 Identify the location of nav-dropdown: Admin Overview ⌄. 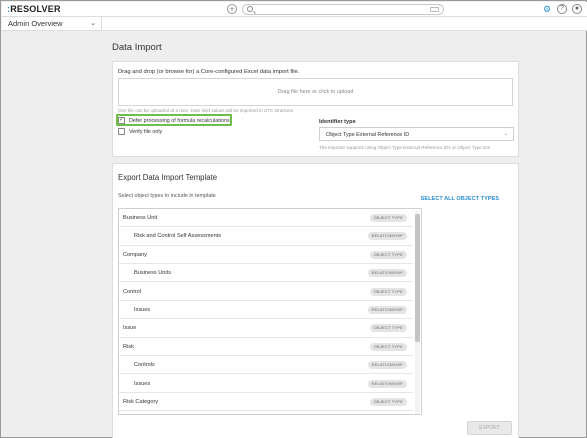
(52, 24).